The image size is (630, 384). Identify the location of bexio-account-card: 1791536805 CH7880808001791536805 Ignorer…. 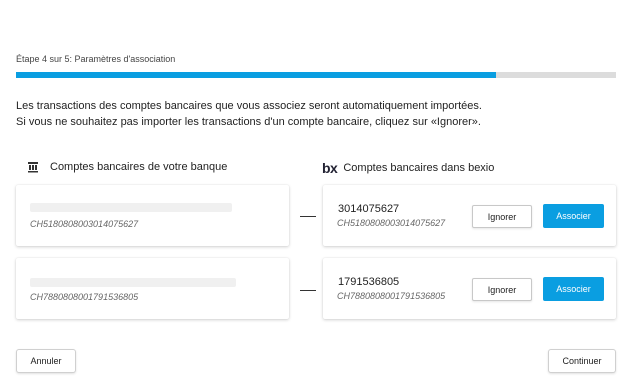
(469, 288).